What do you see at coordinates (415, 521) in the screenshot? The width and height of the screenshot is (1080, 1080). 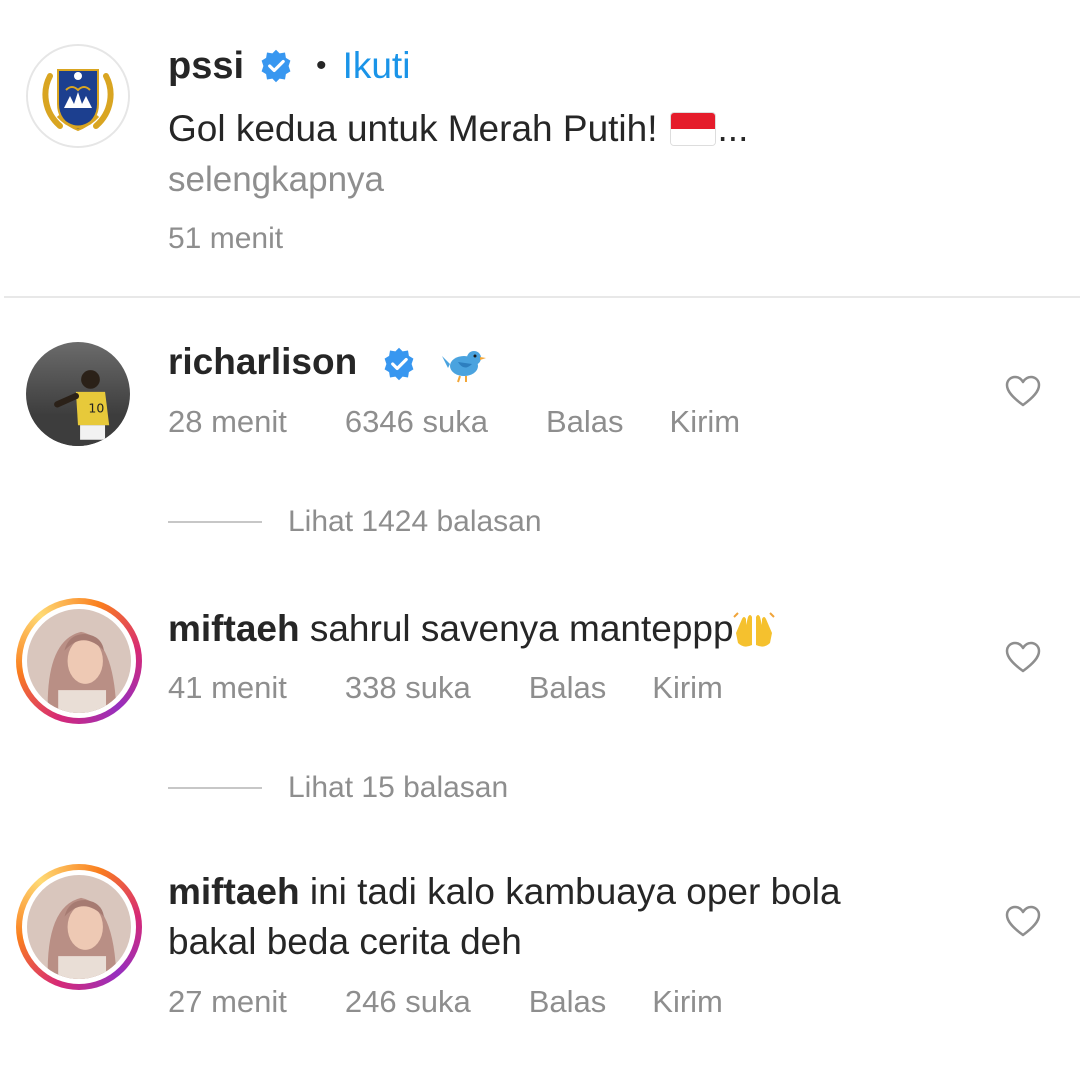 I see `view-replies-label: Lihat 1424 balasan` at bounding box center [415, 521].